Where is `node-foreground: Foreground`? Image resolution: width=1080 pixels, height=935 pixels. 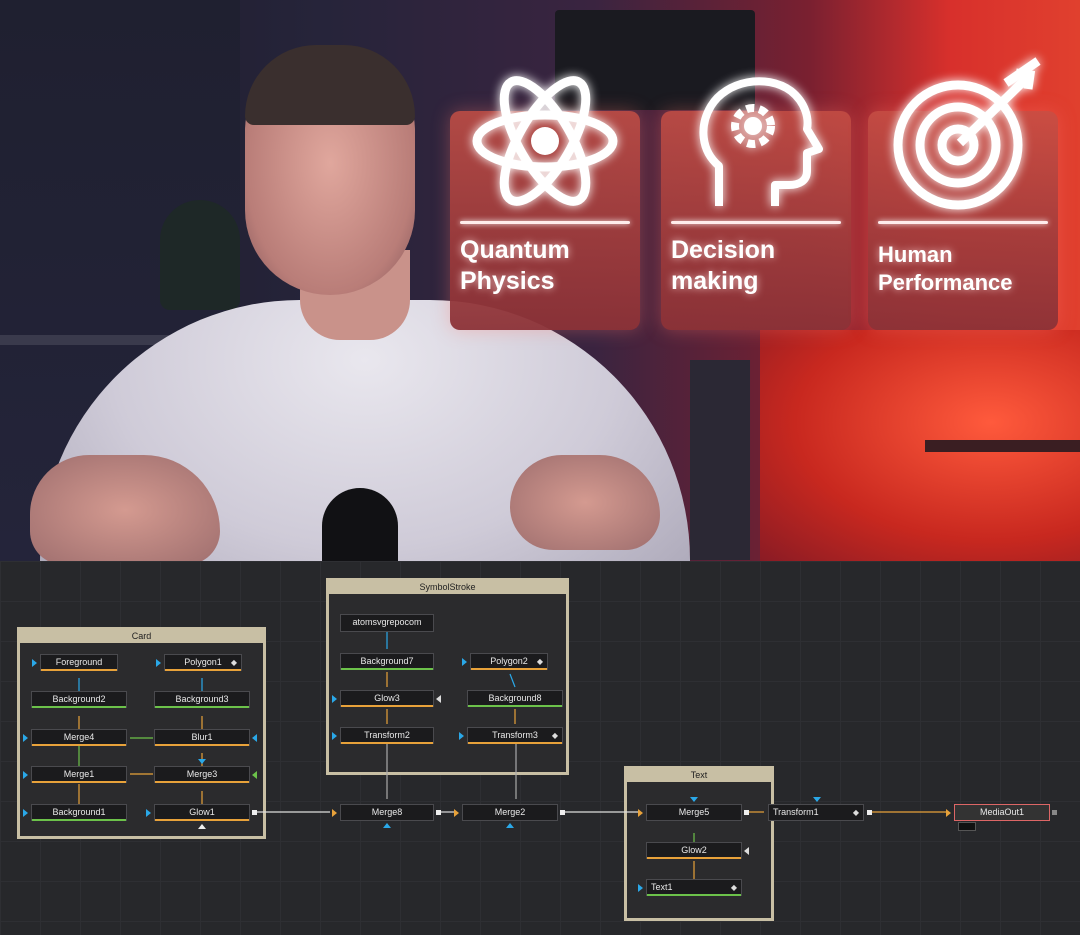 node-foreground: Foreground is located at coordinates (79, 662).